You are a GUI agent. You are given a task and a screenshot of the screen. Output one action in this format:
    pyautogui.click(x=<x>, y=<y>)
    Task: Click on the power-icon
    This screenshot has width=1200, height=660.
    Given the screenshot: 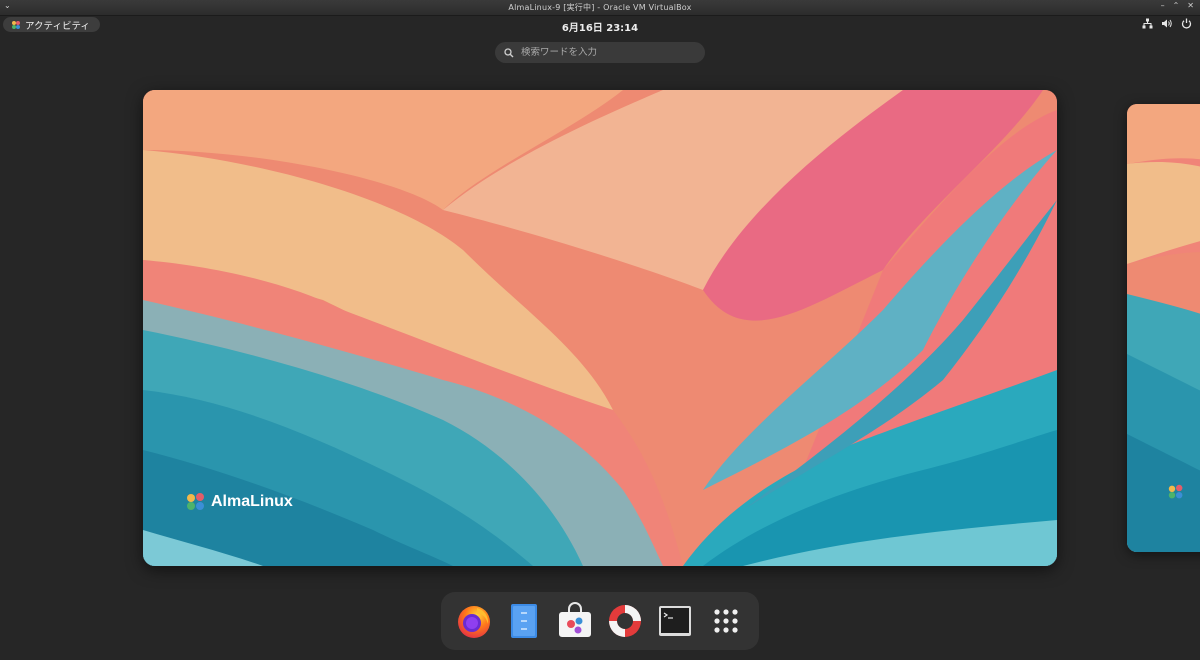 What is the action you would take?
    pyautogui.click(x=1186, y=23)
    